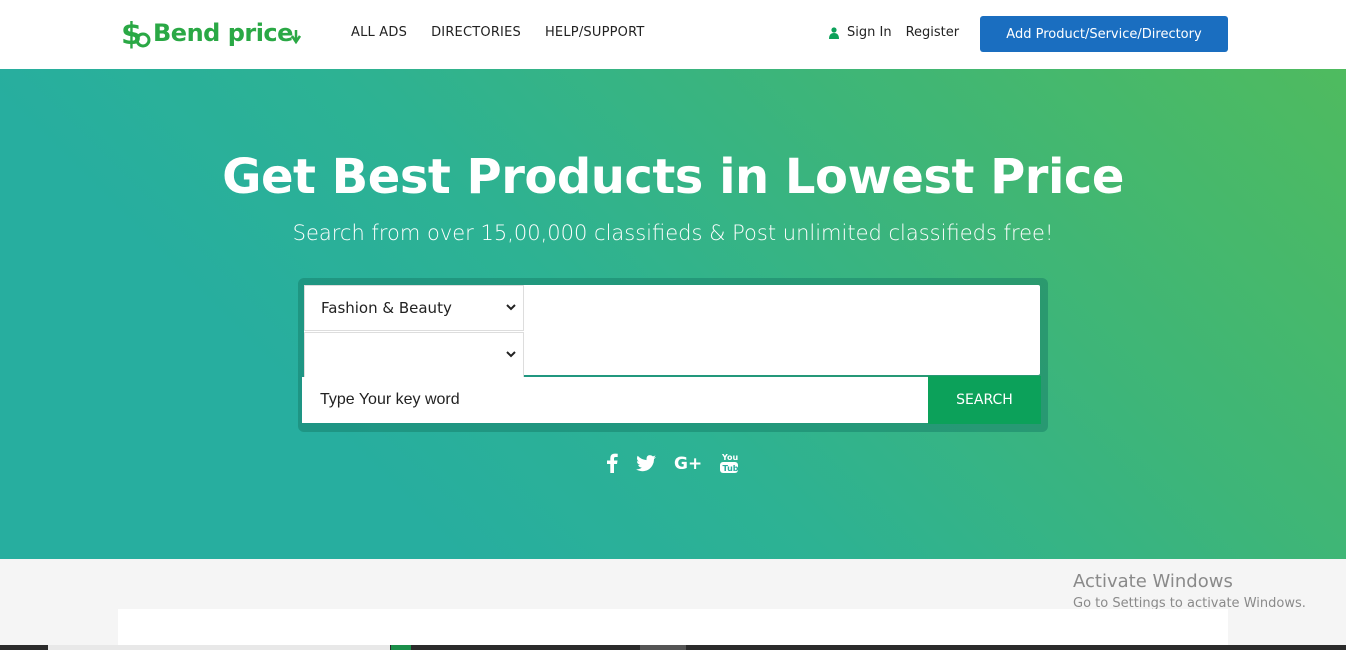 This screenshot has width=1346, height=650. Describe the element at coordinates (933, 32) in the screenshot. I see `register-link: Register` at that location.